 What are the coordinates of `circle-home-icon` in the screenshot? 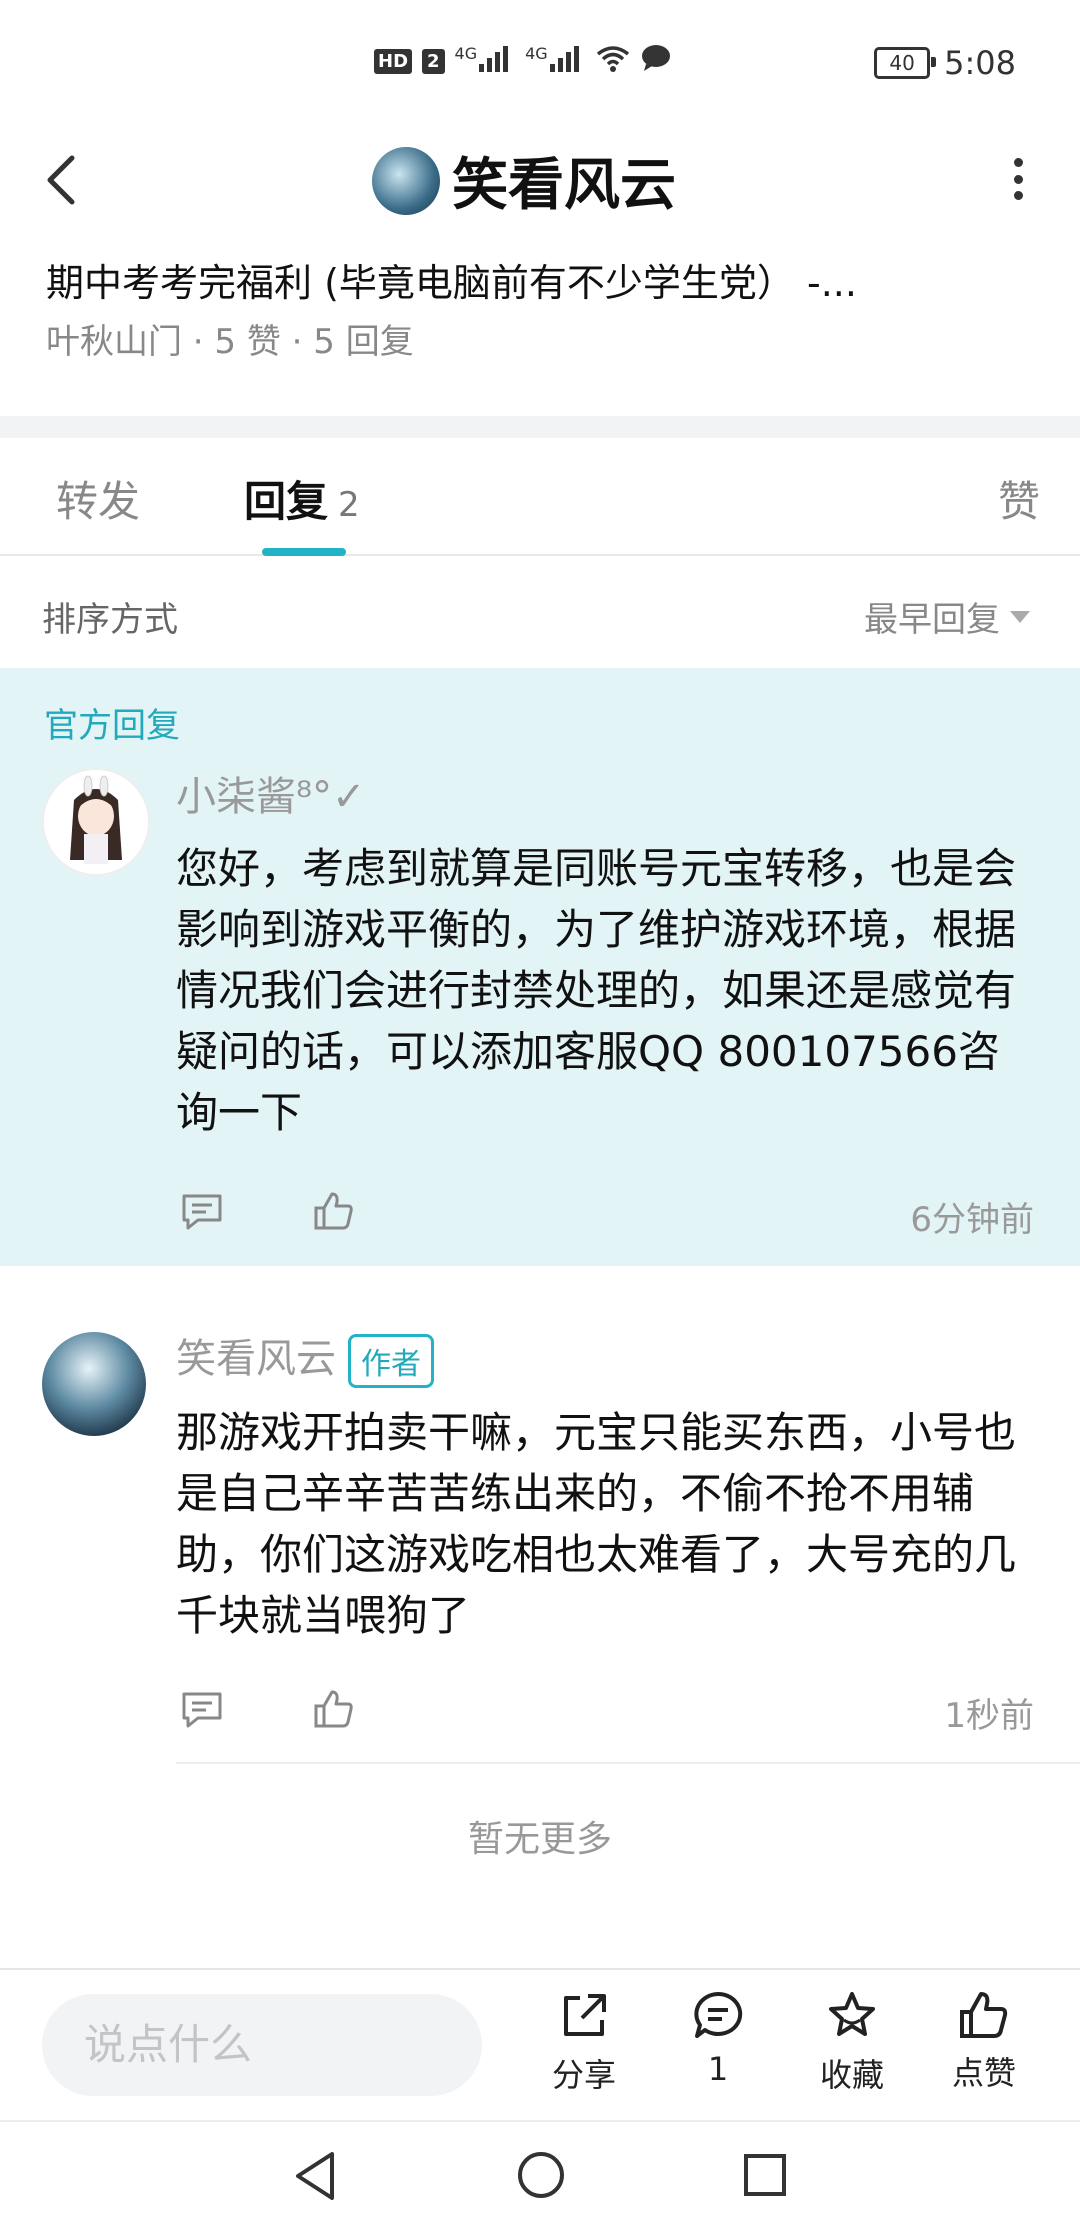 It's located at (541, 2175).